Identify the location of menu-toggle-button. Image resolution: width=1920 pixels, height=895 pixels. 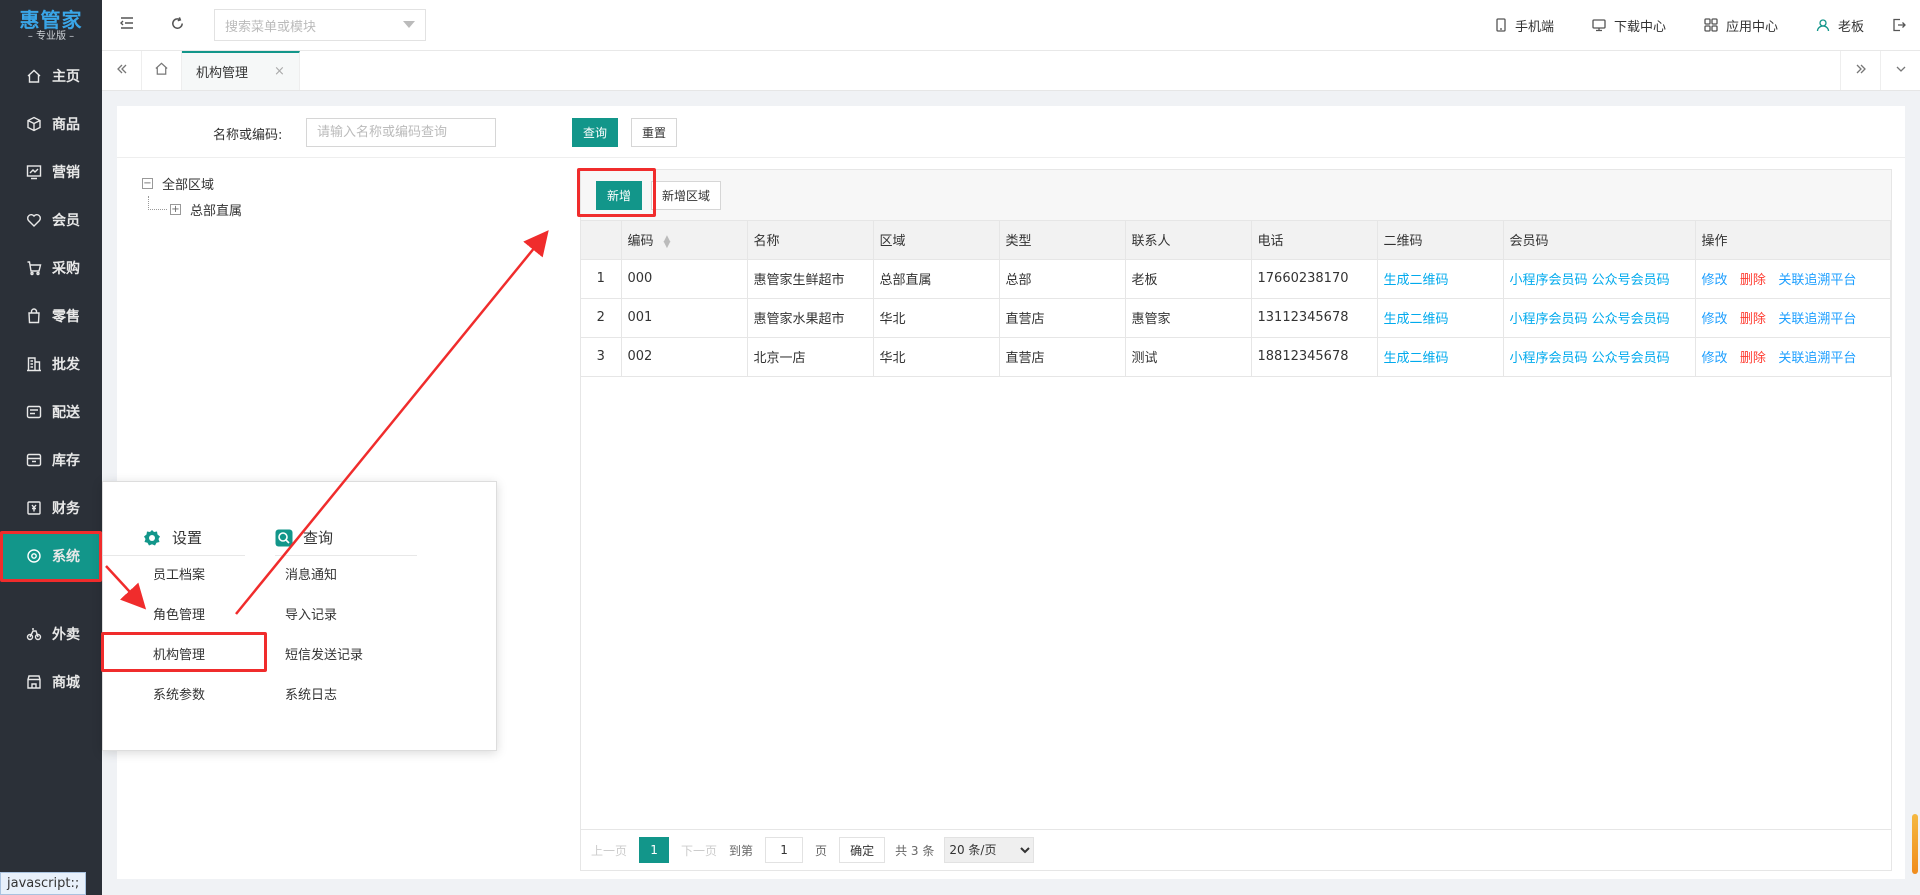
(127, 25).